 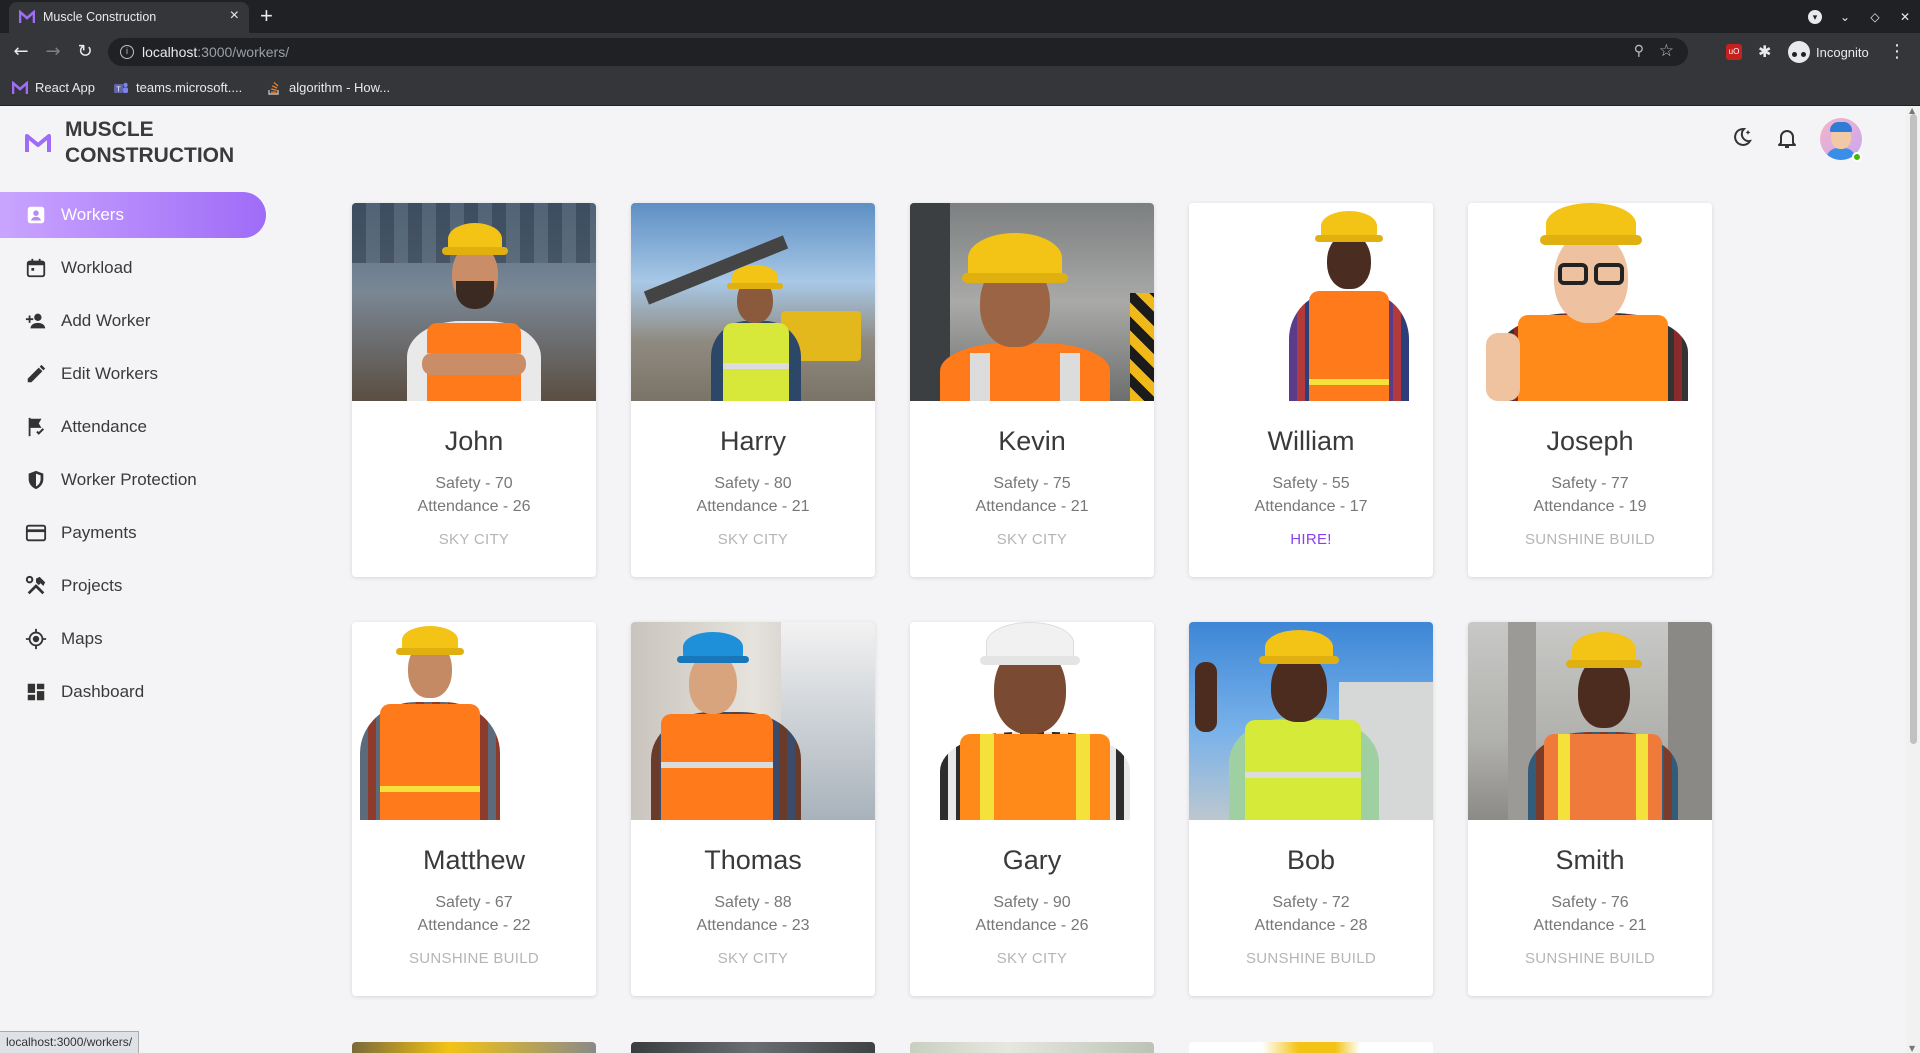 What do you see at coordinates (1857, 157) in the screenshot?
I see `online-status-dot` at bounding box center [1857, 157].